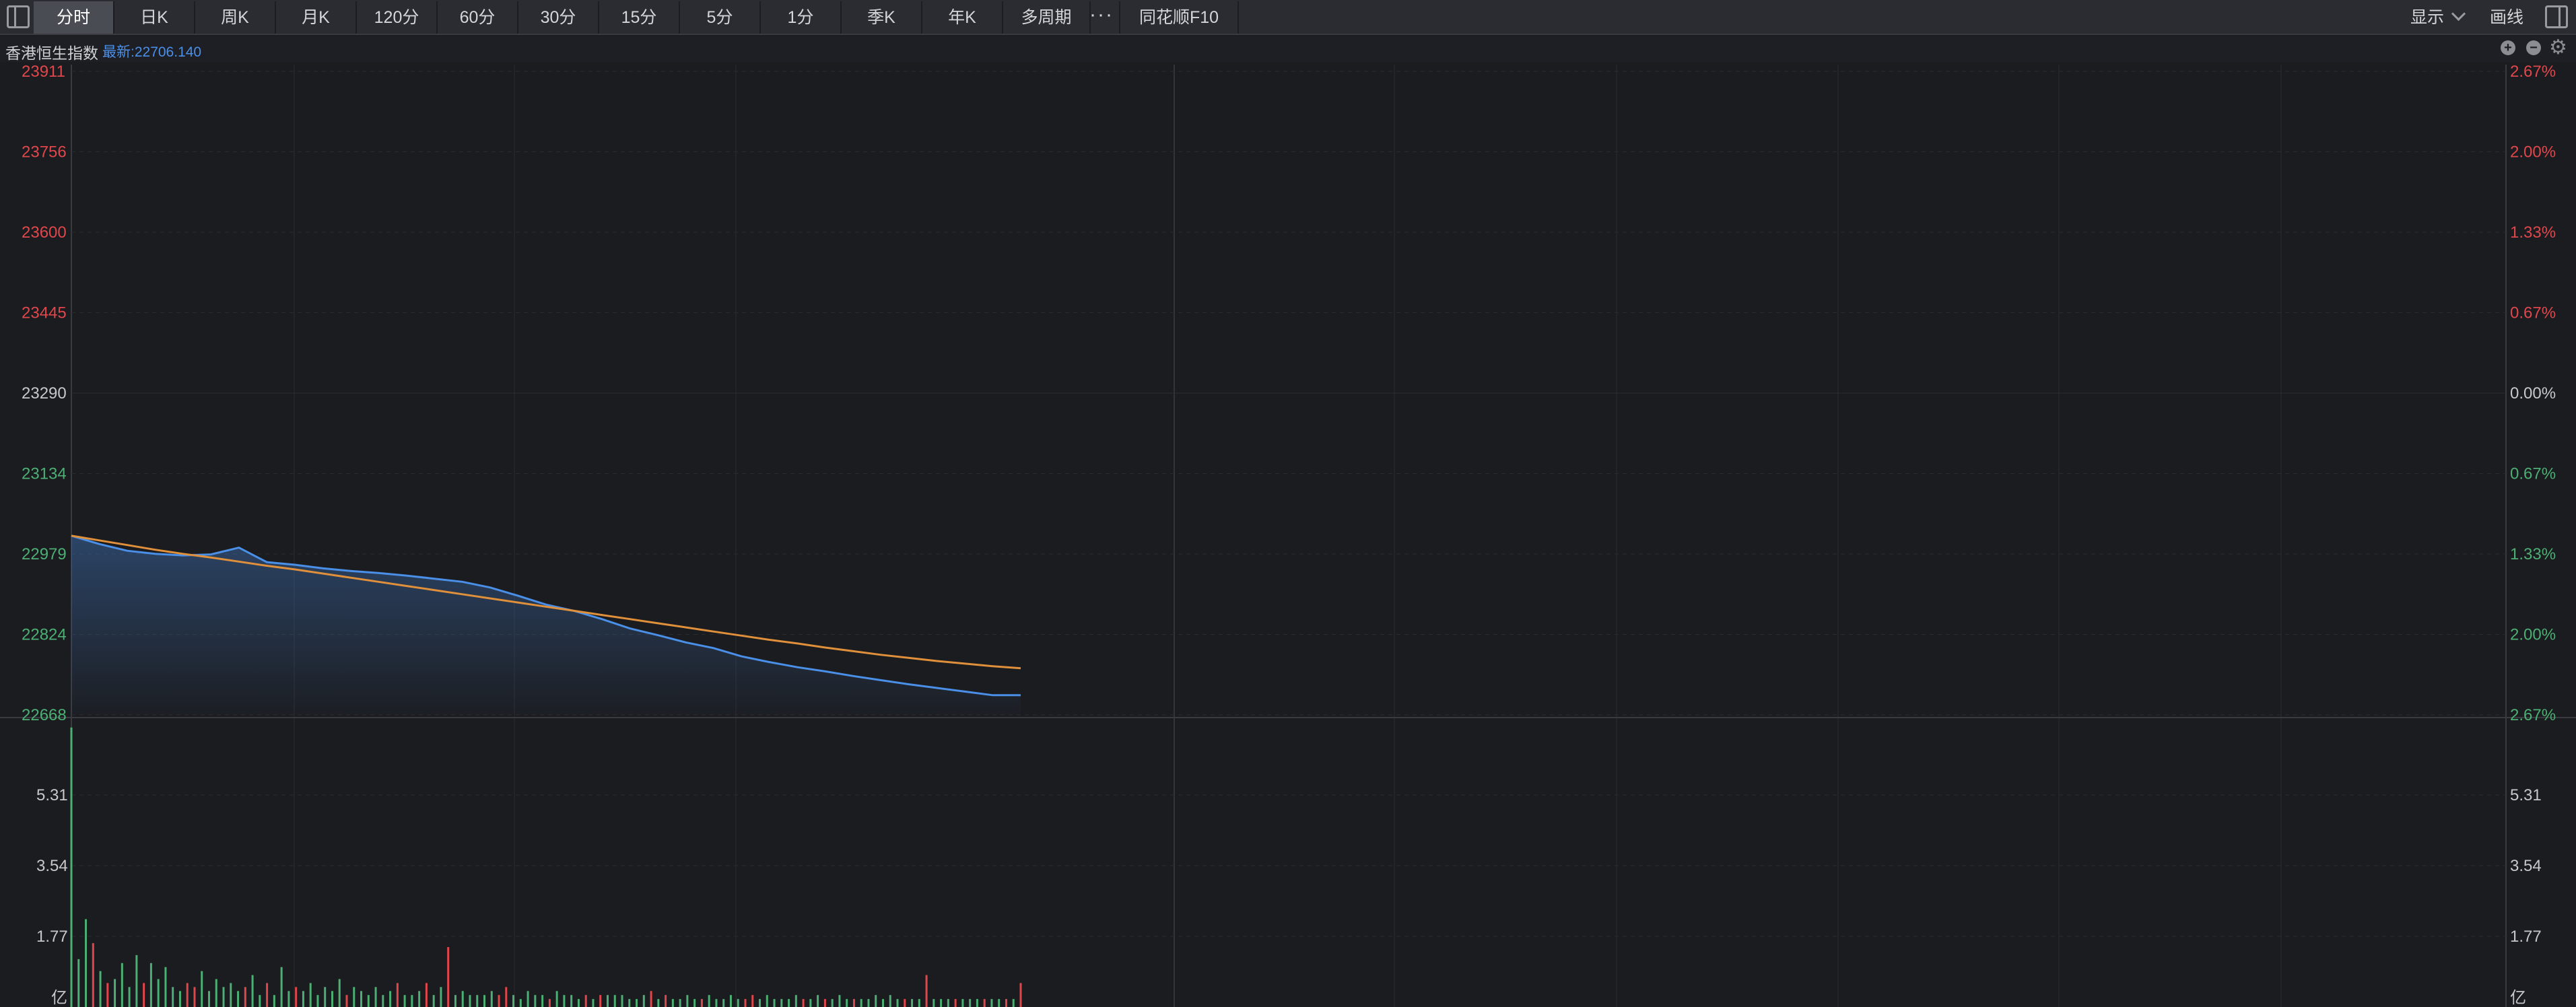  What do you see at coordinates (44, 232) in the screenshot?
I see `price-tick-label: 23600` at bounding box center [44, 232].